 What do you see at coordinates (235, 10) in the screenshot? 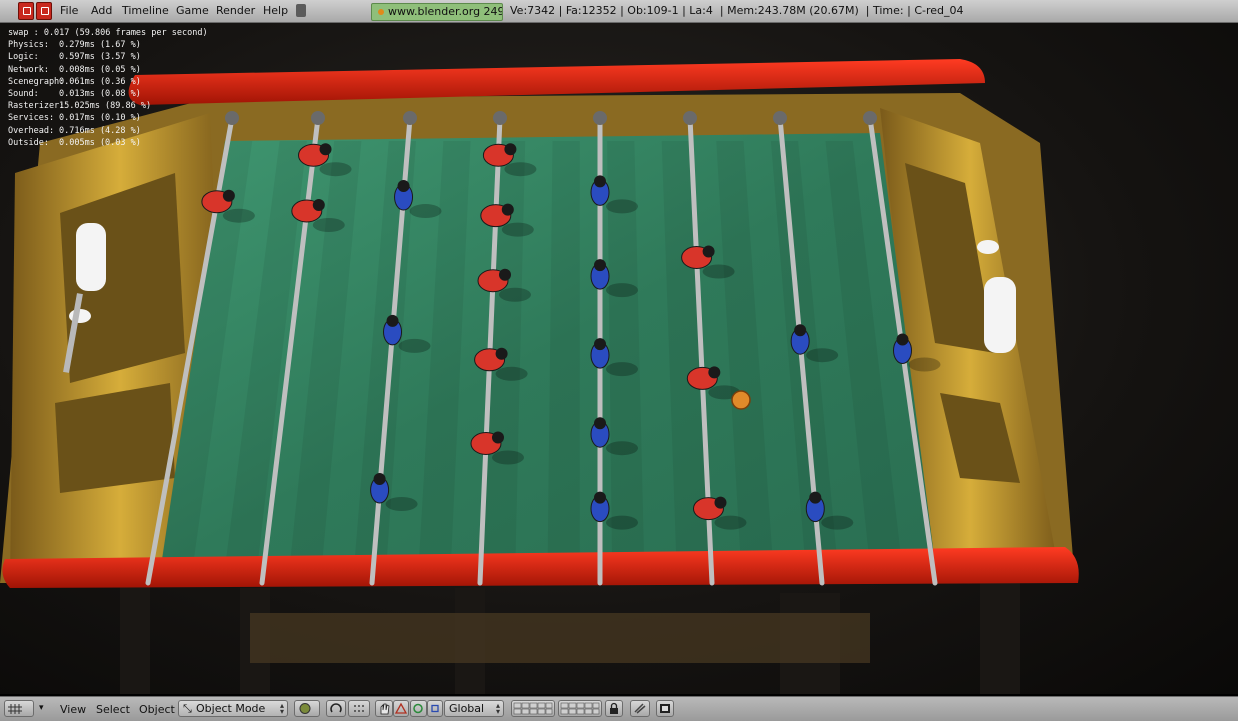
I see `menu-render: Render` at bounding box center [235, 10].